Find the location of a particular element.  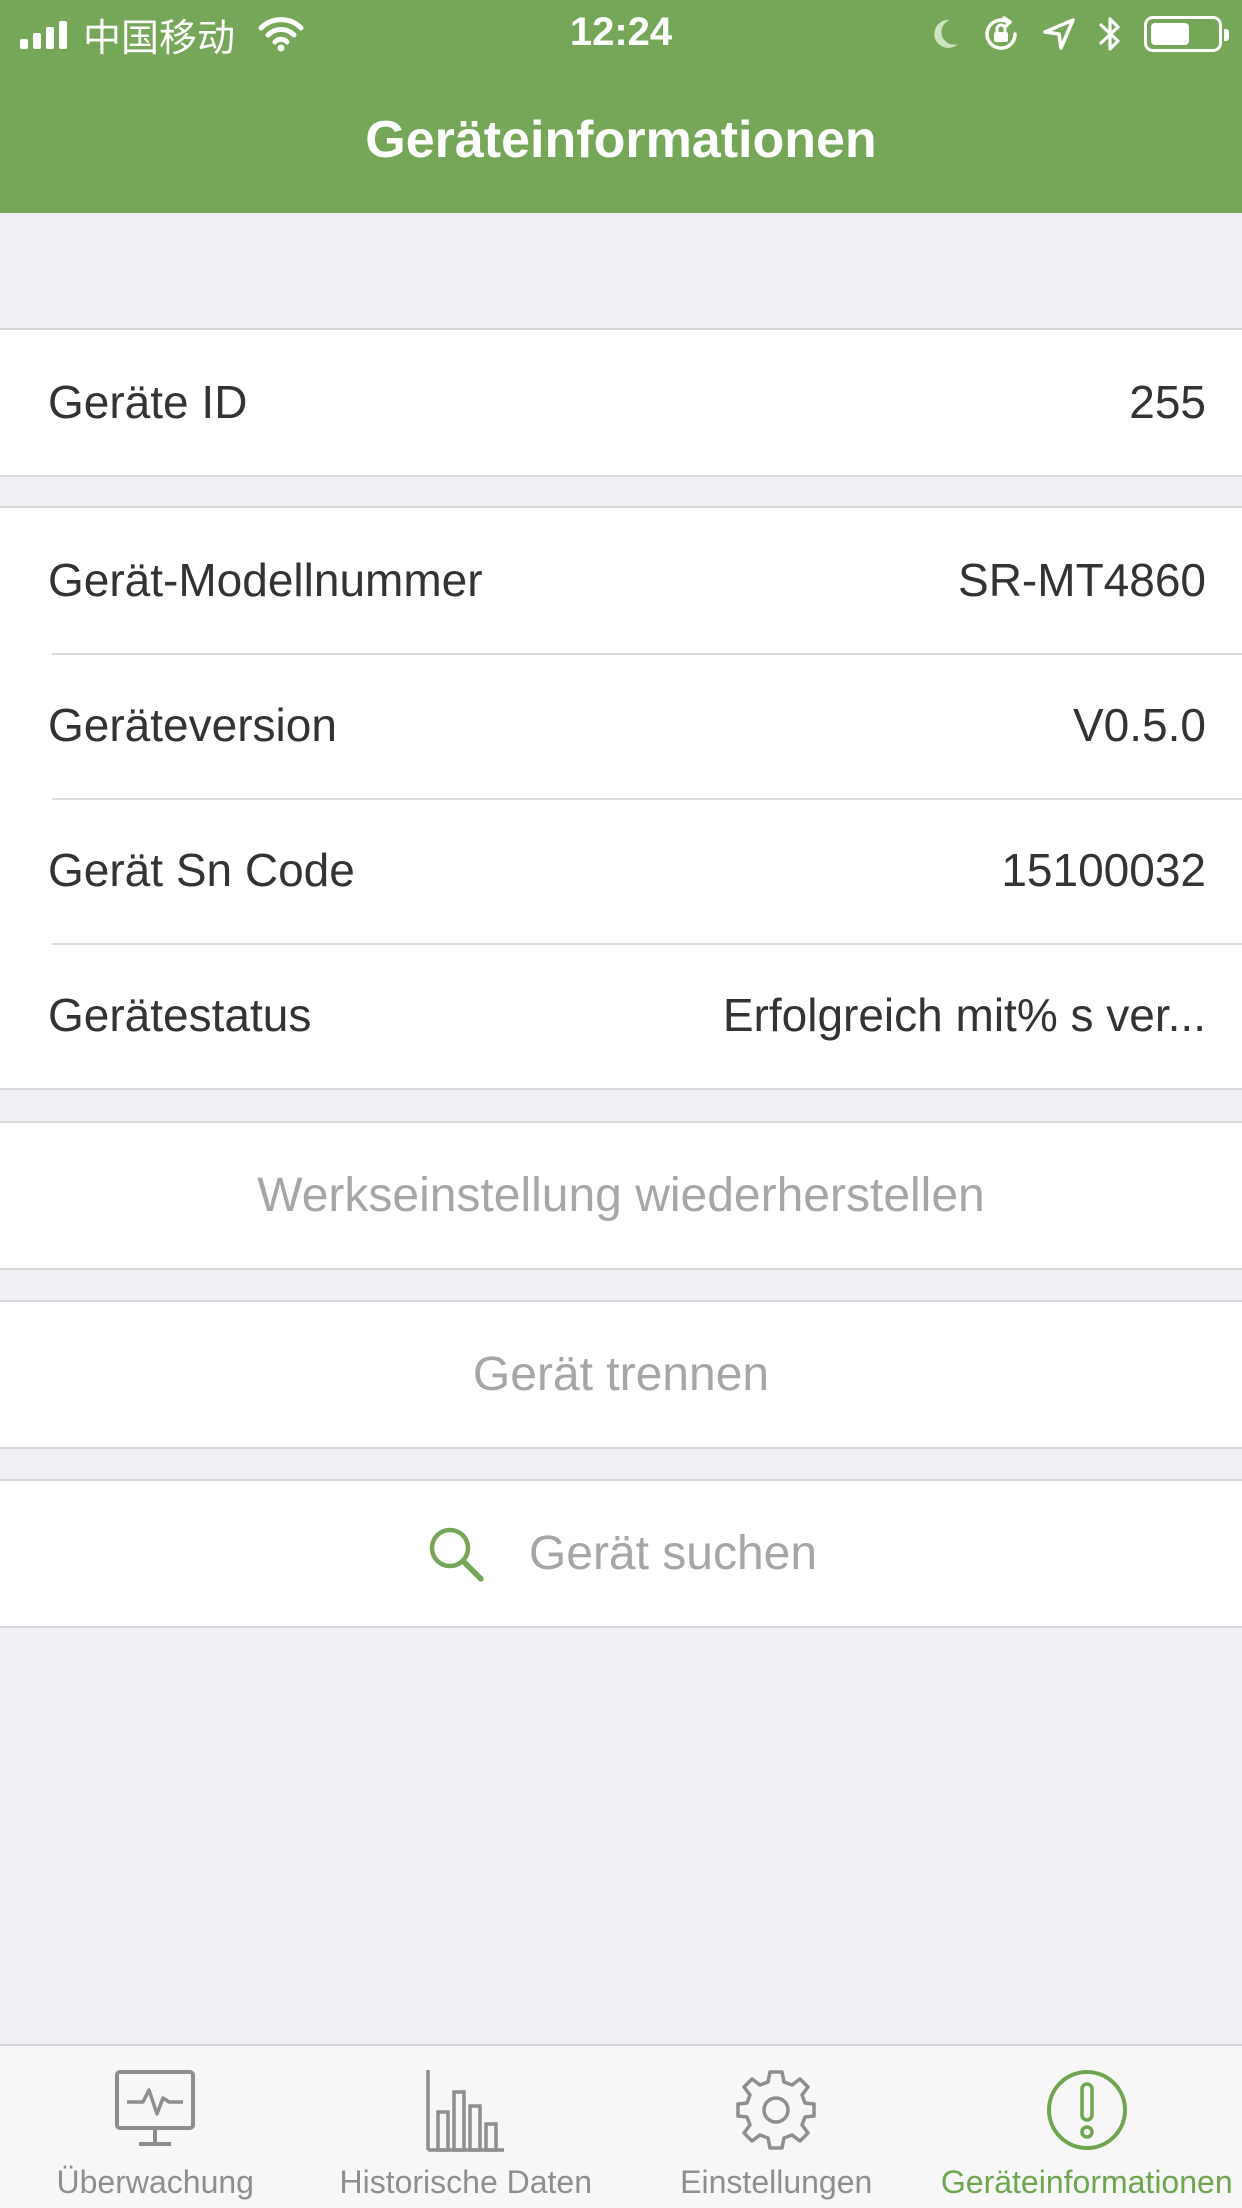

model-number-row: Gerät-Modellnummer SR-MT4860 is located at coordinates (621, 580).